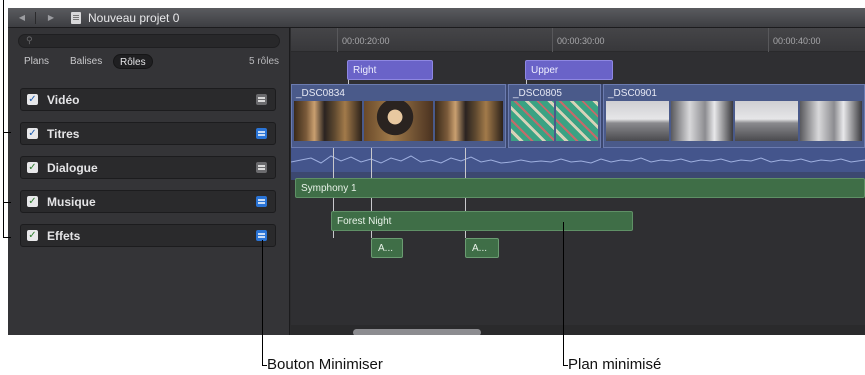 This screenshot has height=375, width=865. What do you see at coordinates (563, 293) in the screenshot?
I see `callout-line-minimized-clip` at bounding box center [563, 293].